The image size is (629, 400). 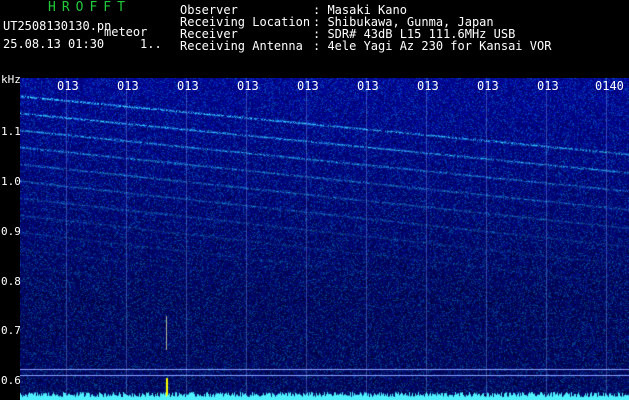 What do you see at coordinates (11, 281) in the screenshot?
I see `freq-tick-0.8: 0.8` at bounding box center [11, 281].